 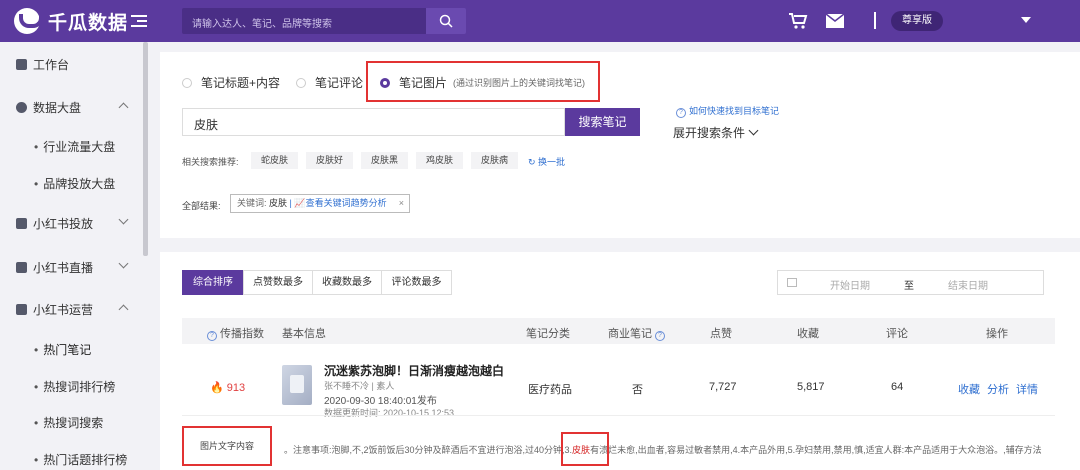 I want to click on radio-label: 笔记标题+内容, so click(x=241, y=83).